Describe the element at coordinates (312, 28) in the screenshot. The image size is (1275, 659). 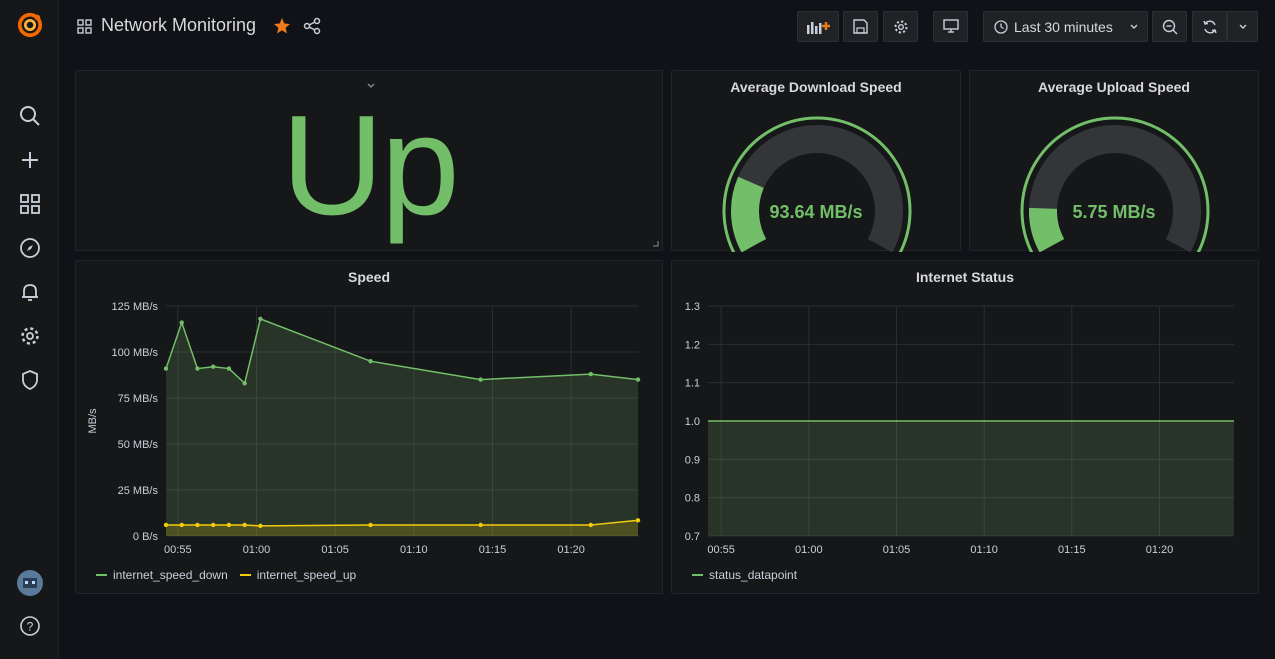
I see `share-icon` at that location.